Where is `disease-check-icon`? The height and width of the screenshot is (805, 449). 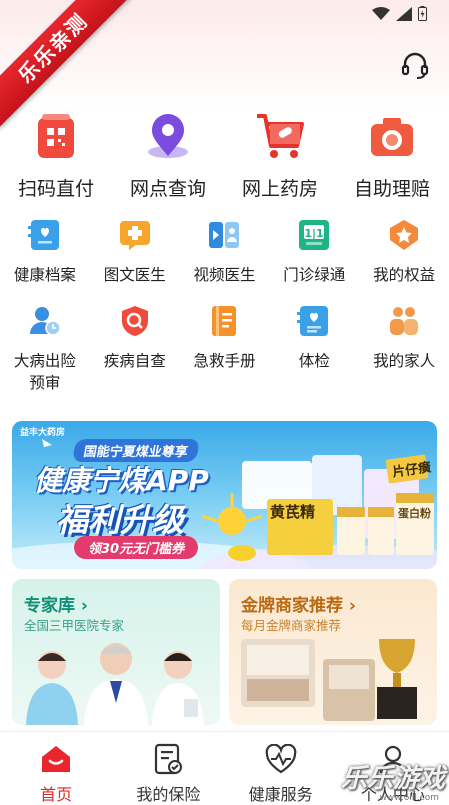 disease-check-icon is located at coordinates (135, 321).